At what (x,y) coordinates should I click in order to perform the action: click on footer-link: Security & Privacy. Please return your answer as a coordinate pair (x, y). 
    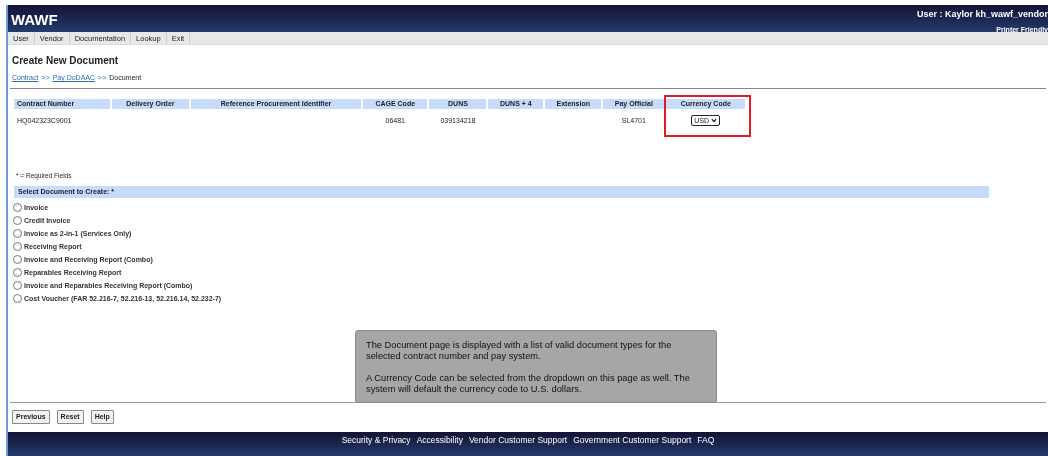
    Looking at the image, I should click on (376, 445).